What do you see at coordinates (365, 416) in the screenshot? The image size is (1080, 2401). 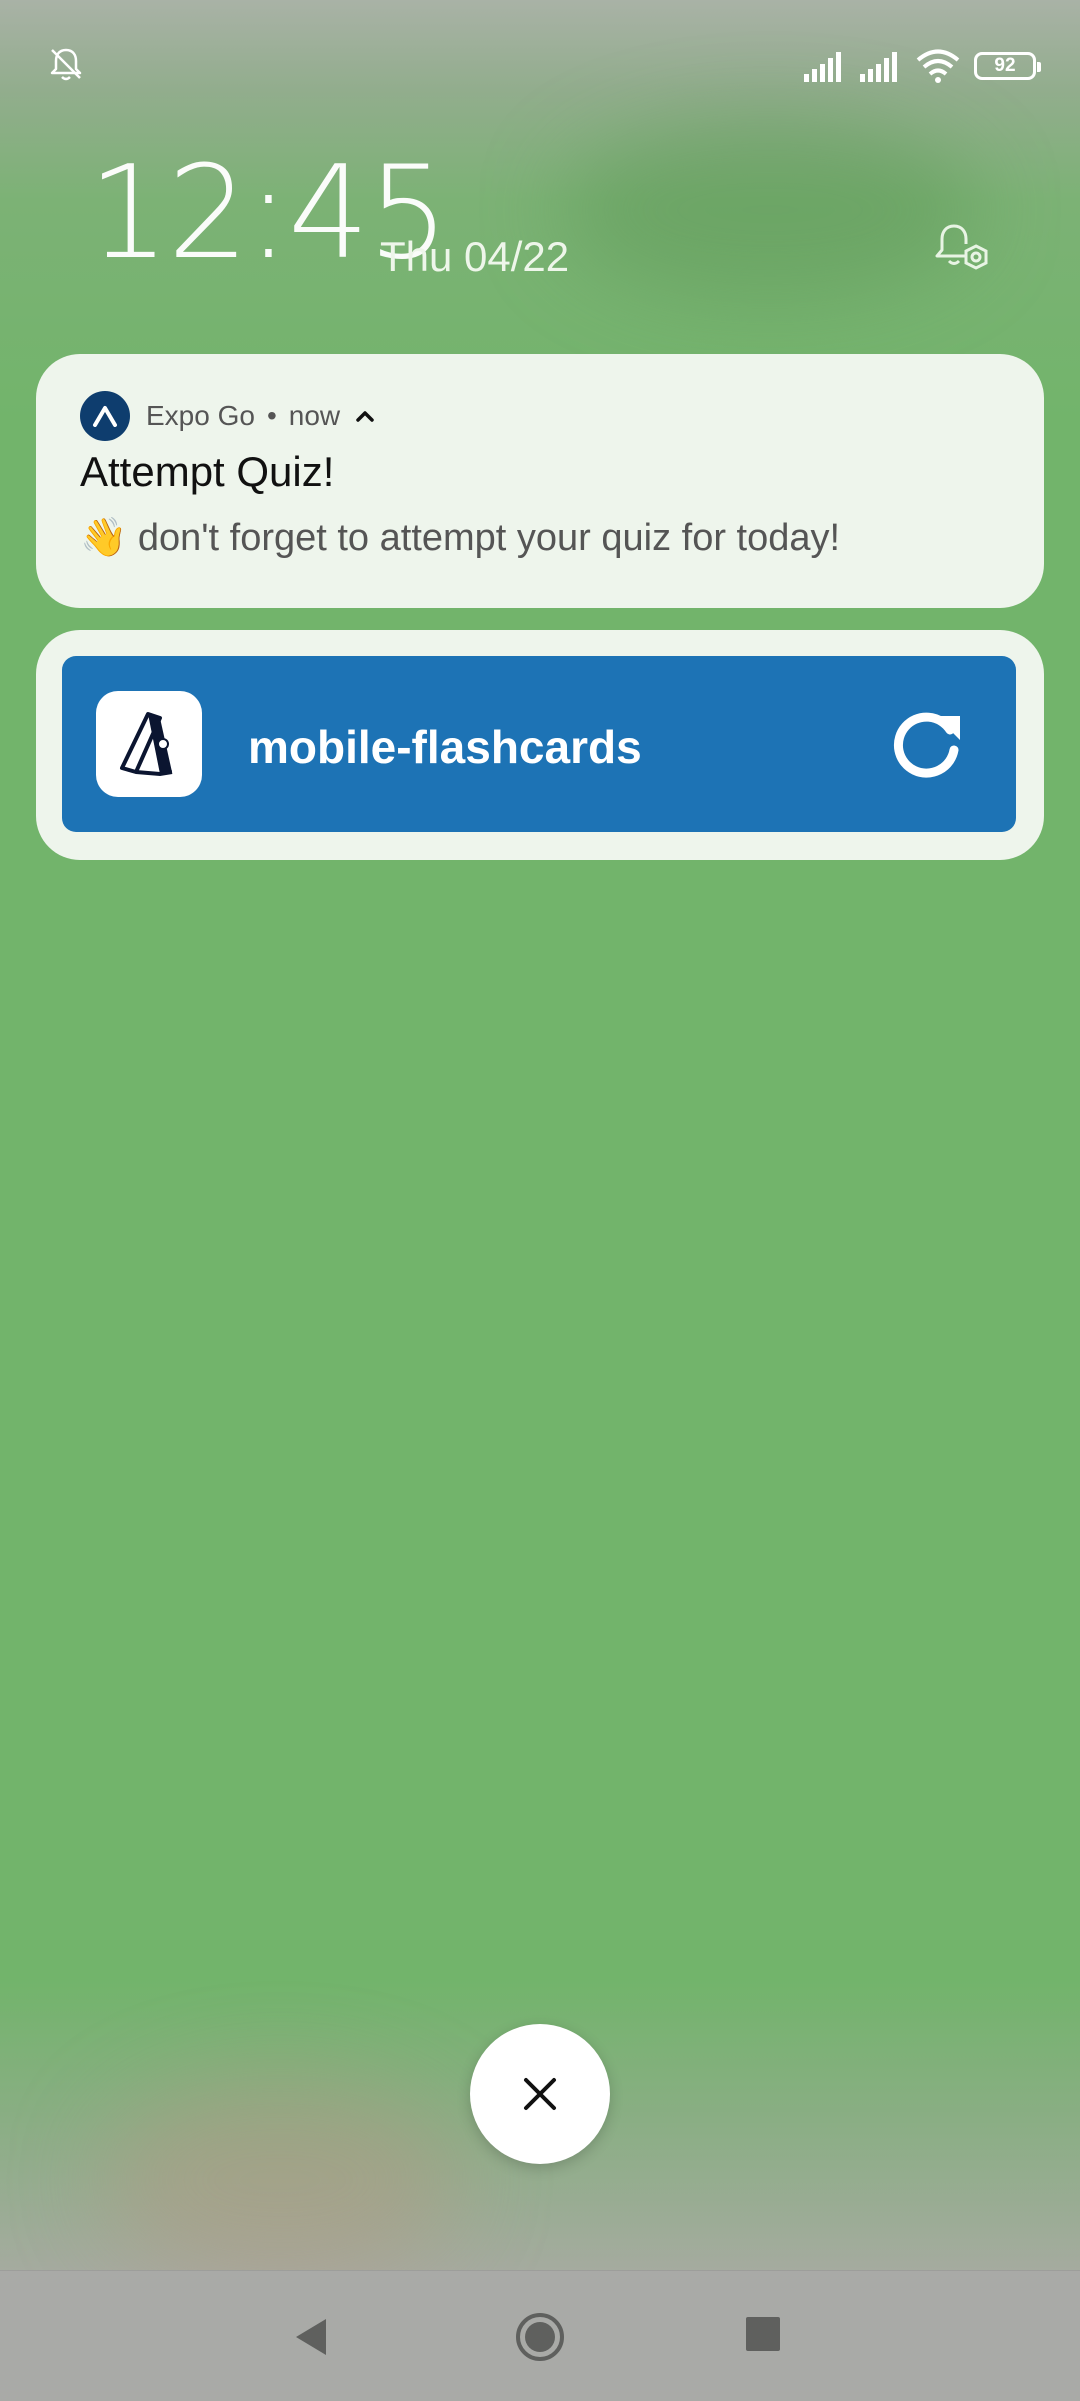 I see `chevron-up-icon` at bounding box center [365, 416].